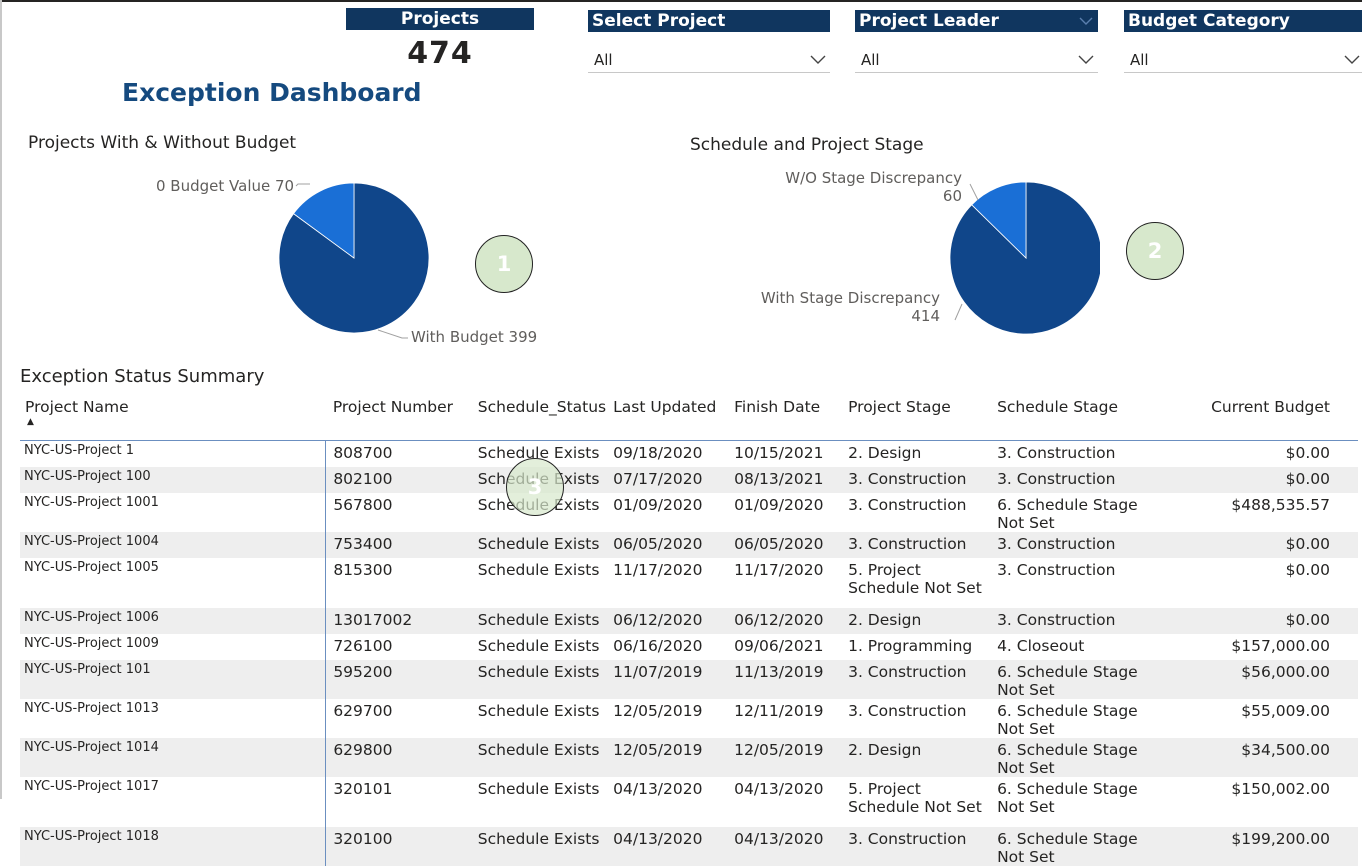 Image resolution: width=1362 pixels, height=866 pixels. What do you see at coordinates (915, 417) in the screenshot?
I see `column-header-project-stage: Project Stage` at bounding box center [915, 417].